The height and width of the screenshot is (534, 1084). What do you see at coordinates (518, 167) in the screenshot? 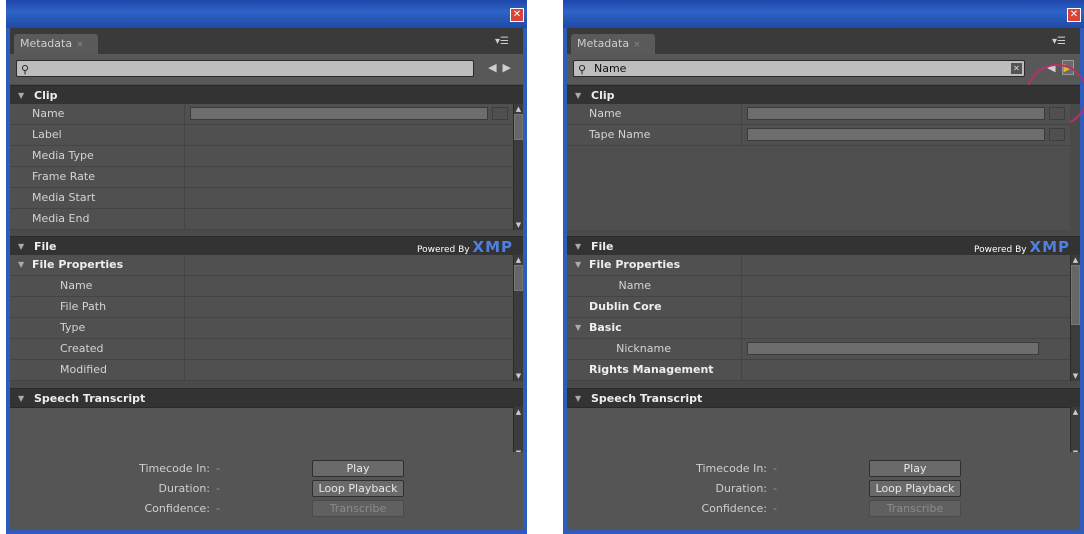
I see `clip-scrollbar: ▲ ▼` at bounding box center [518, 167].